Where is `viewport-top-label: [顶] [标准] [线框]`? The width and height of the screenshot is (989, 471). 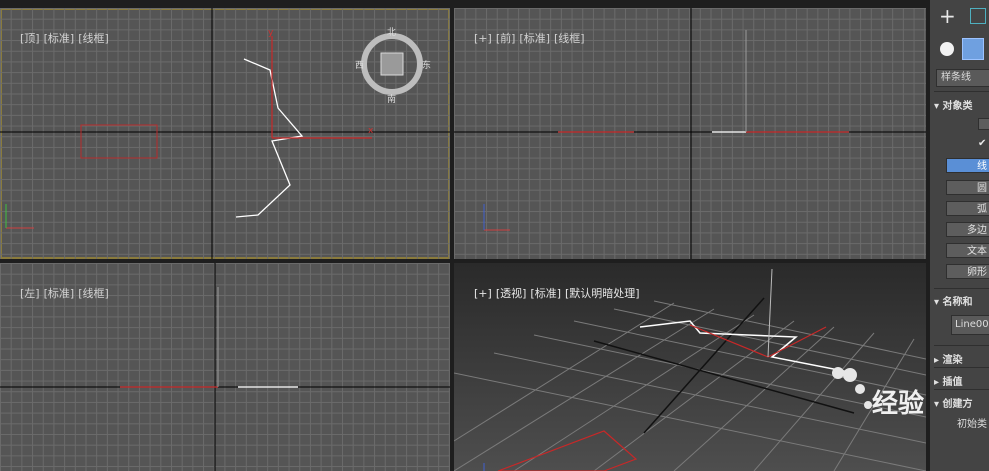 viewport-top-label: [顶] [标准] [线框] is located at coordinates (59, 38).